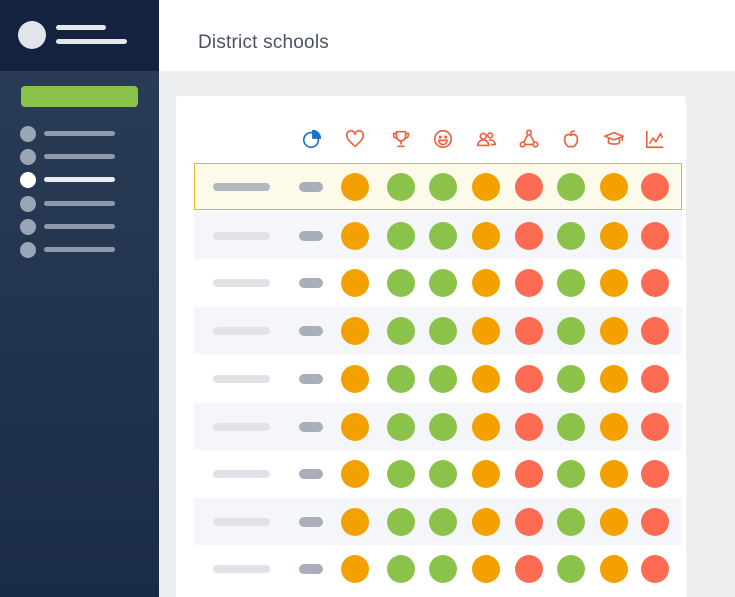 The width and height of the screenshot is (735, 597). What do you see at coordinates (529, 139) in the screenshot?
I see `network-icon` at bounding box center [529, 139].